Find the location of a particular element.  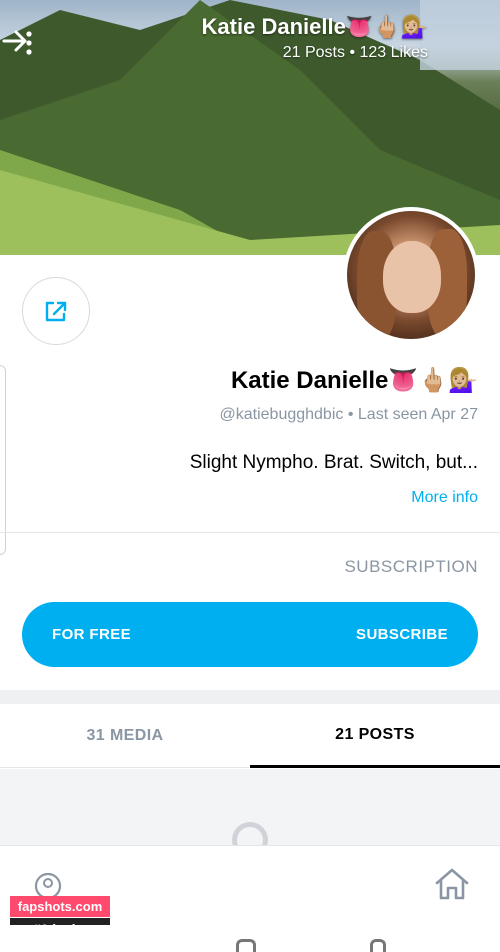

header-stats: 21 Posts • 123 Likes is located at coordinates (315, 53).